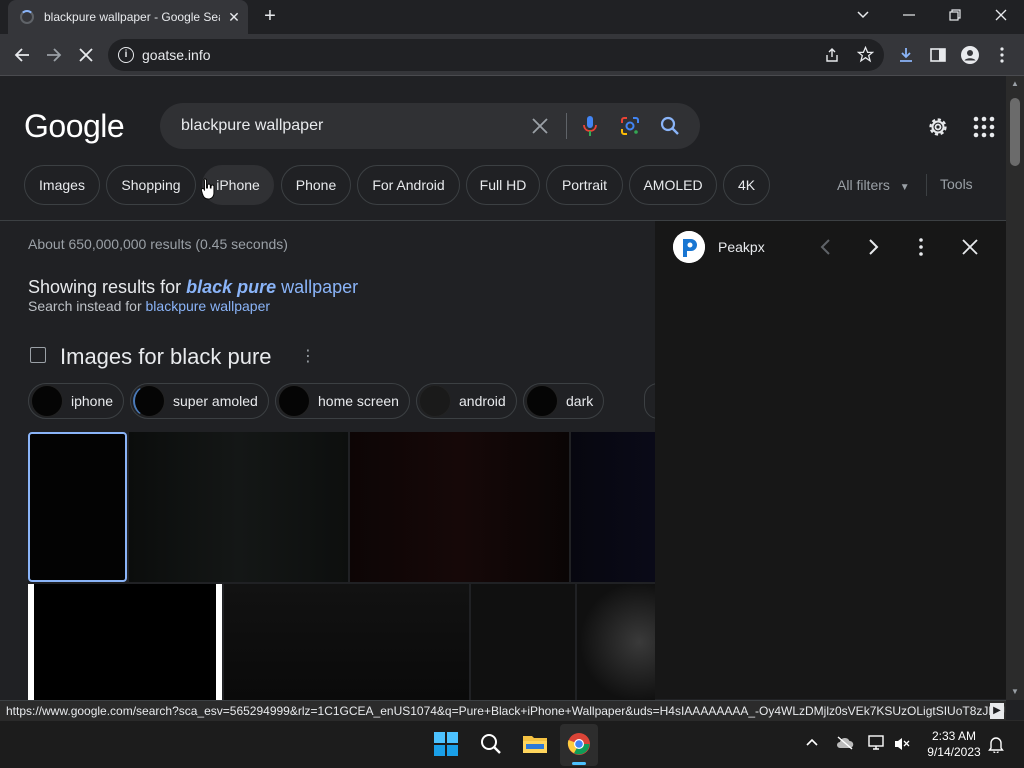 This screenshot has width=1024, height=768. Describe the element at coordinates (308, 357) in the screenshot. I see `more-vert-icon: ⋮` at that location.